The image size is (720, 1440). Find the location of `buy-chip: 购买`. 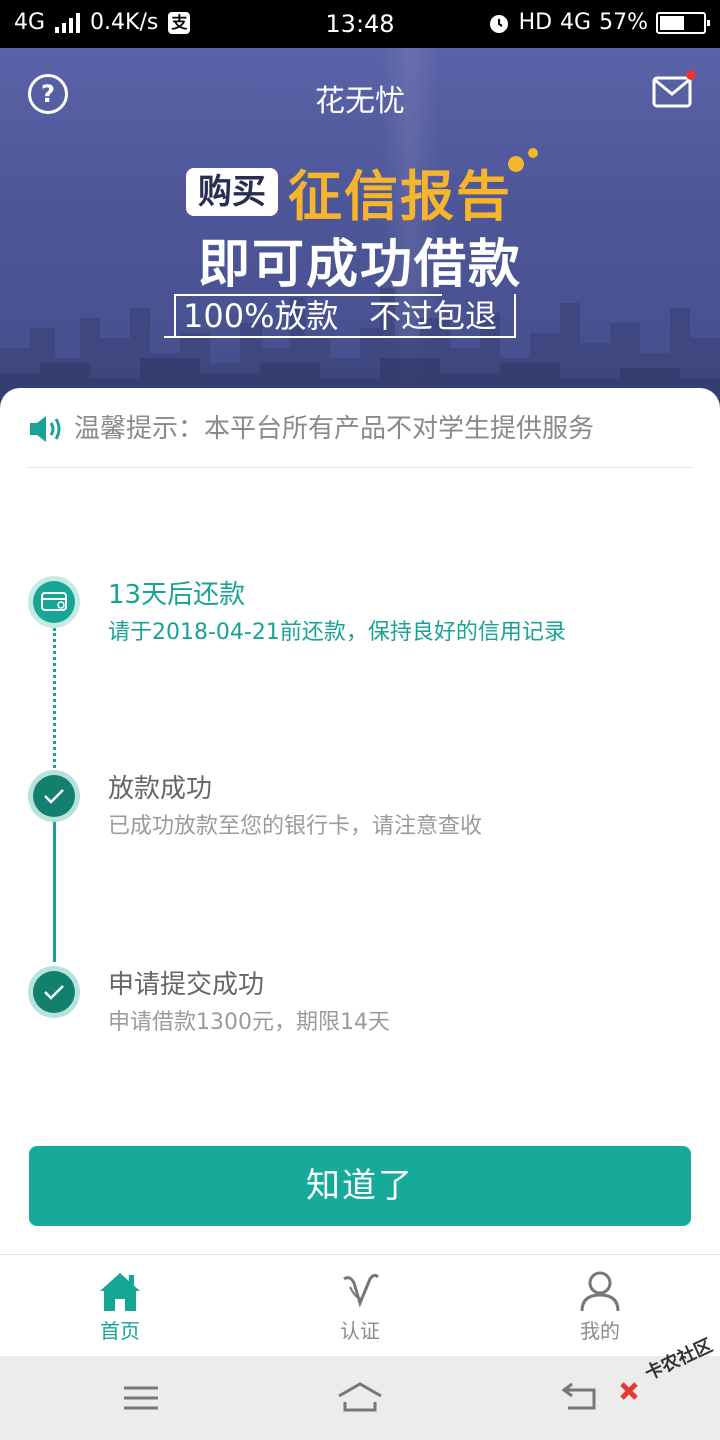

buy-chip: 购买 is located at coordinates (232, 191).